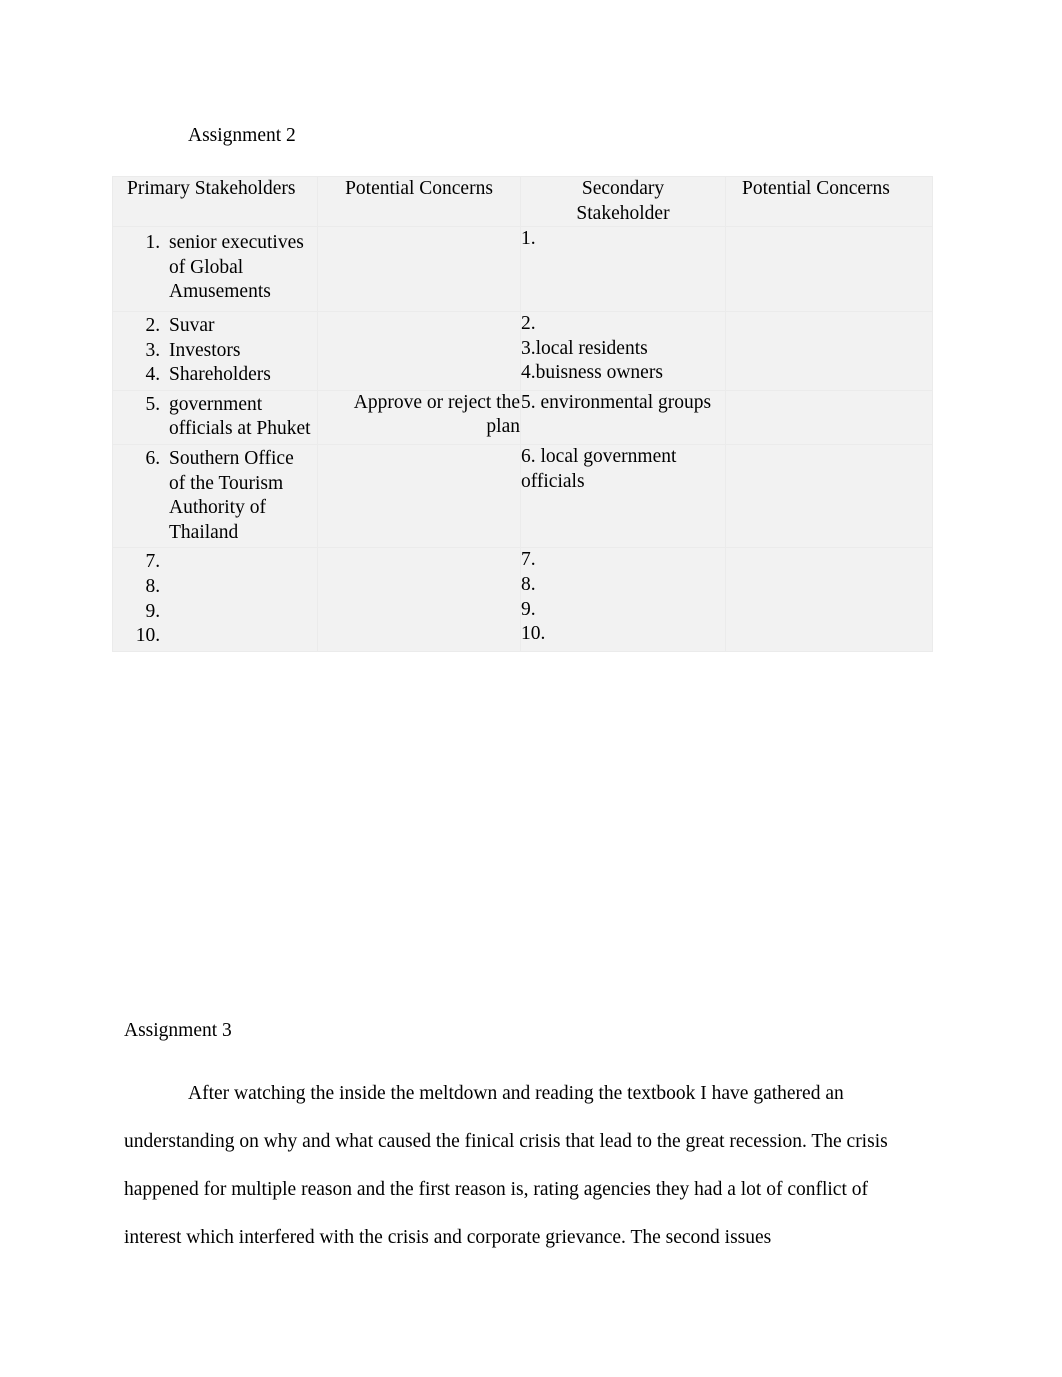 The width and height of the screenshot is (1062, 1377). What do you see at coordinates (239, 326) in the screenshot?
I see `list-item: Suvar` at bounding box center [239, 326].